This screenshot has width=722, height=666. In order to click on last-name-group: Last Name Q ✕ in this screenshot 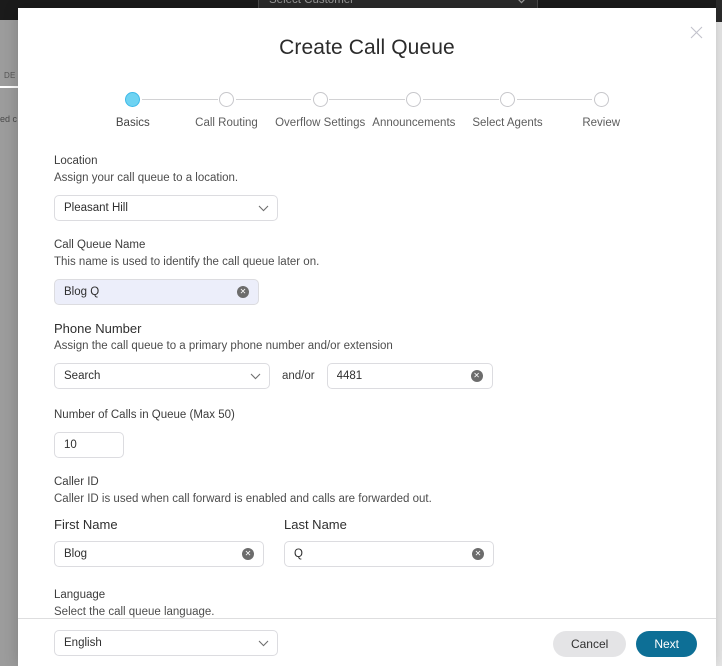, I will do `click(389, 542)`.